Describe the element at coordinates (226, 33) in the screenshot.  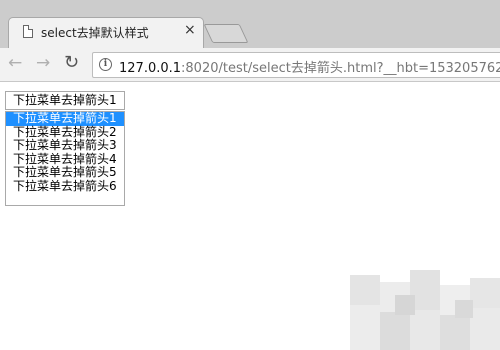
I see `new-tab-button` at that location.